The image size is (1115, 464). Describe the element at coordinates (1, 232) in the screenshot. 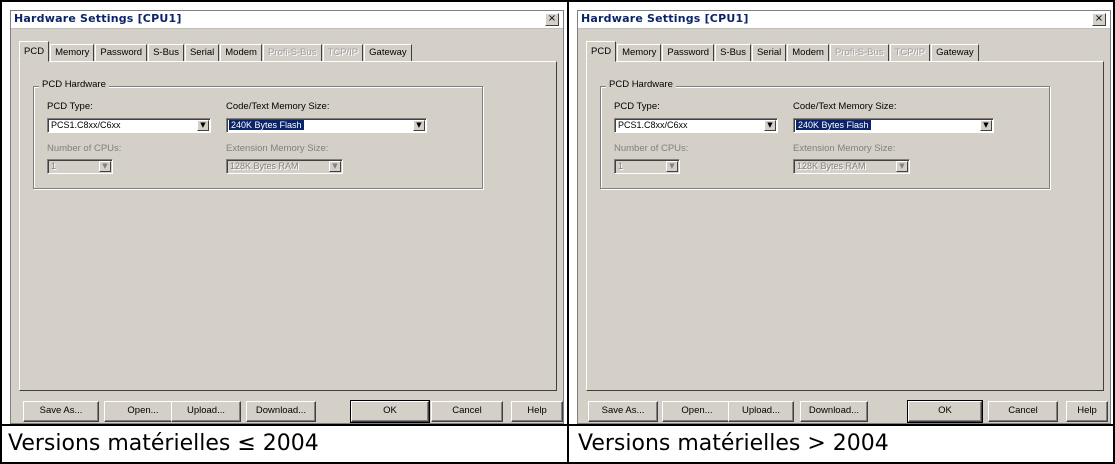

I see `border-left` at that location.